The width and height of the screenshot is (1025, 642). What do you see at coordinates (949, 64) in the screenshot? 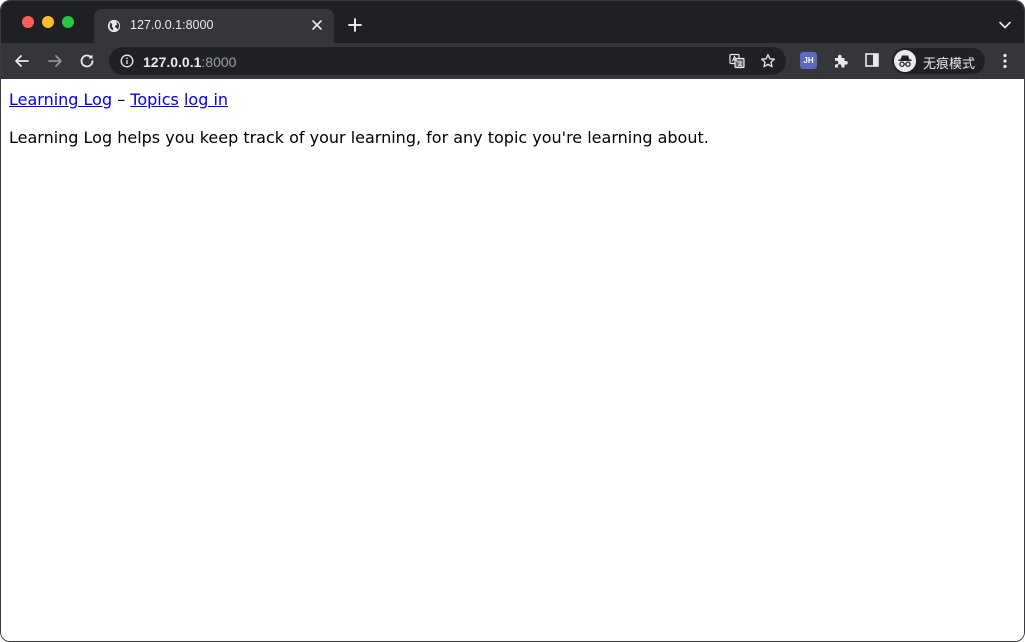
I see `incognito-label: 无痕模式` at bounding box center [949, 64].